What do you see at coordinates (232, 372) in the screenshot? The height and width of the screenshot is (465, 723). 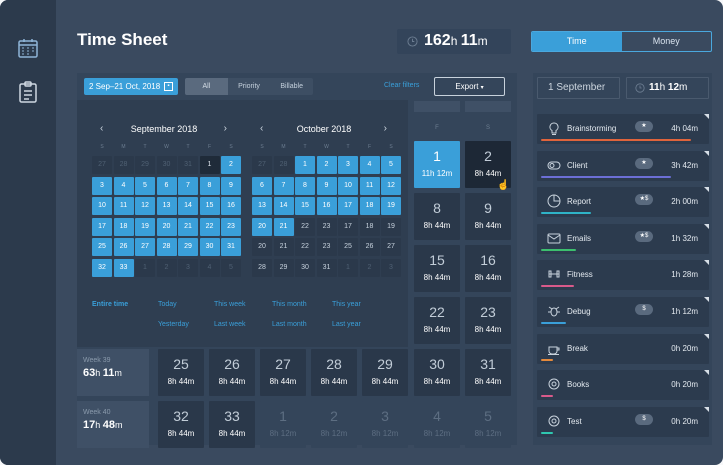 I see `day-cell: 26 8h 44m` at bounding box center [232, 372].